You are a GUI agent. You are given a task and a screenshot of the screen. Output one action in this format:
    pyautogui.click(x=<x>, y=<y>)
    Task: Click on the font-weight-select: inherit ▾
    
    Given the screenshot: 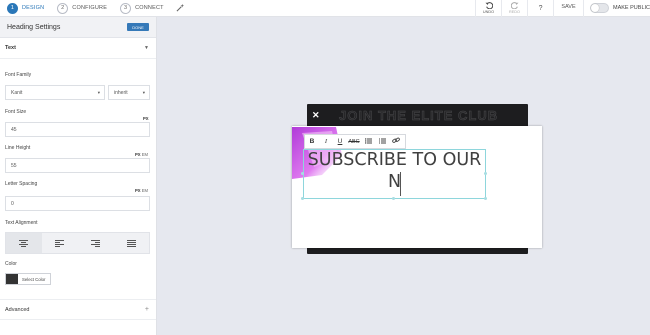 What is the action you would take?
    pyautogui.click(x=129, y=92)
    